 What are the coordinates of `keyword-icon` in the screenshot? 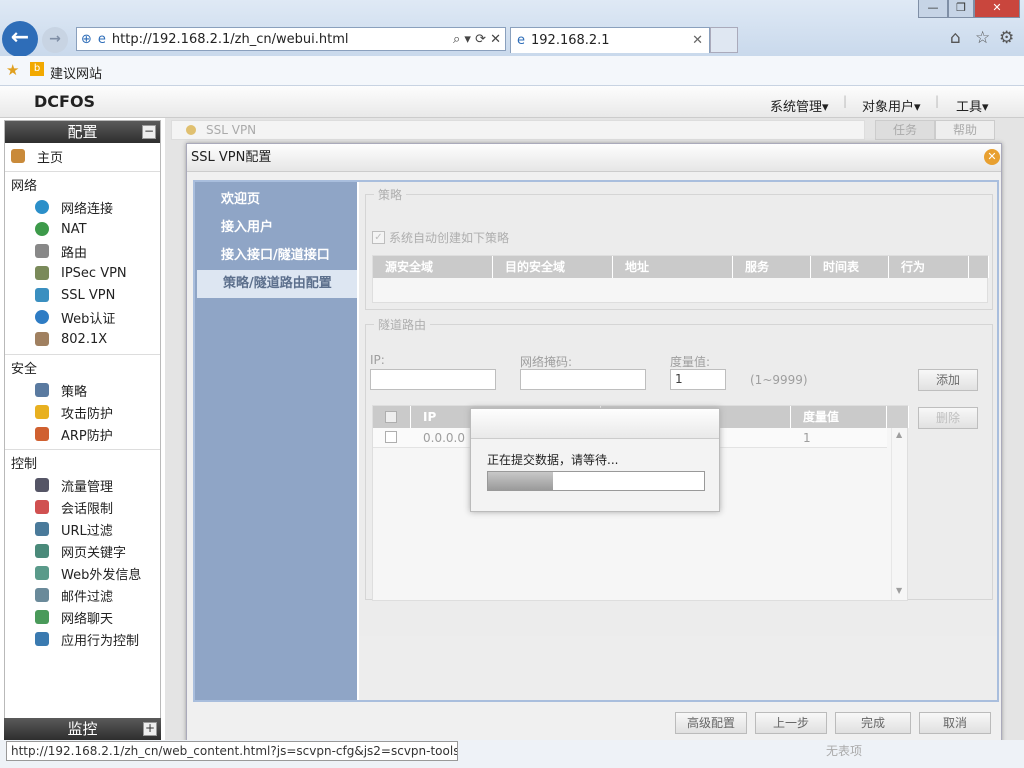 It's located at (42, 551).